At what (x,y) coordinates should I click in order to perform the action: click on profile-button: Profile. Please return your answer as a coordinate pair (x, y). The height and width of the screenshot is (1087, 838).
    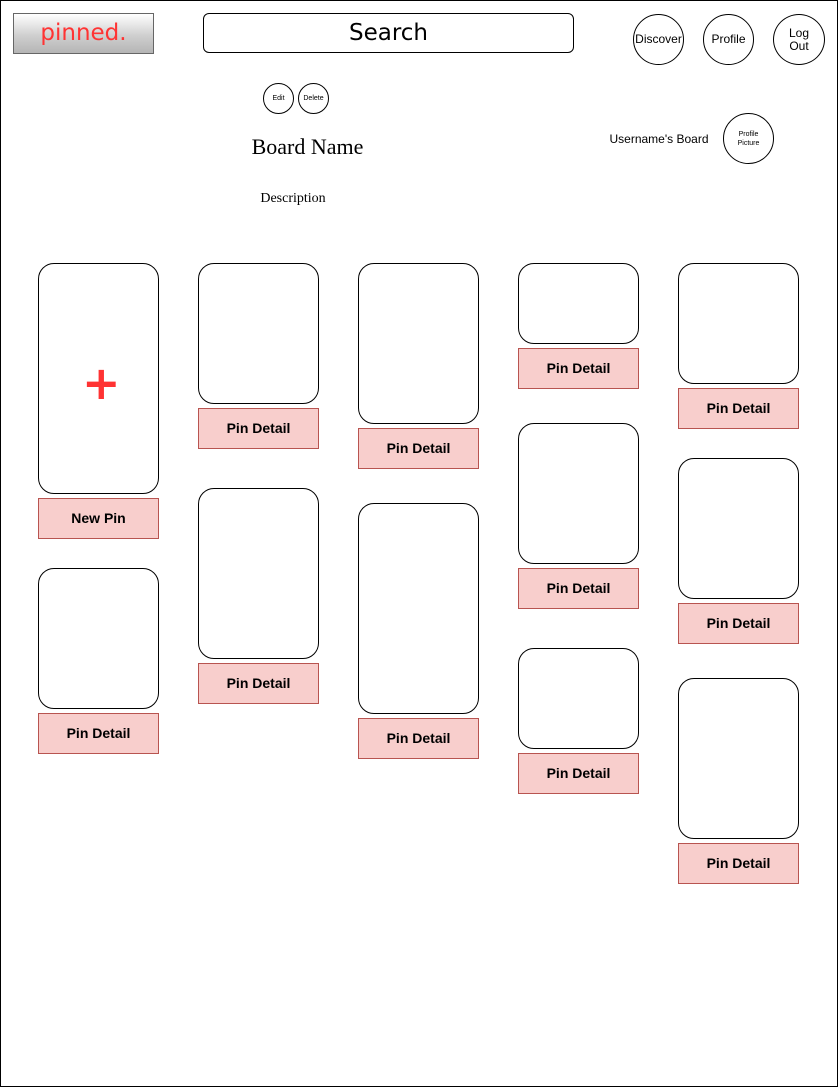
    Looking at the image, I should click on (728, 39).